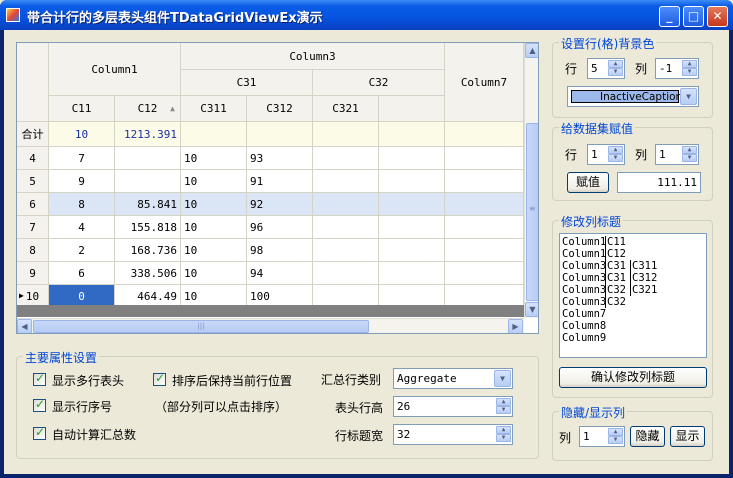 The image size is (733, 478). What do you see at coordinates (159, 378) in the screenshot?
I see `keep-row-checkbox` at bounding box center [159, 378].